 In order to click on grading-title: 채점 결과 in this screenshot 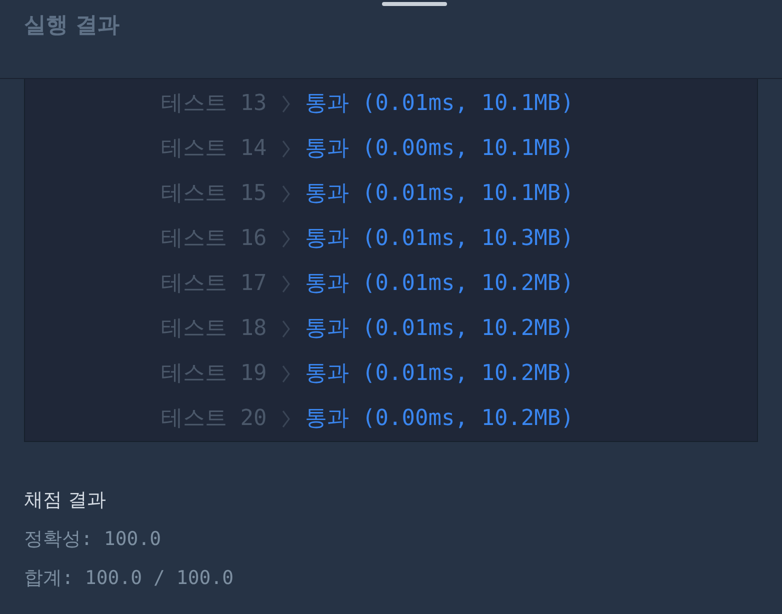, I will do `click(66, 500)`.